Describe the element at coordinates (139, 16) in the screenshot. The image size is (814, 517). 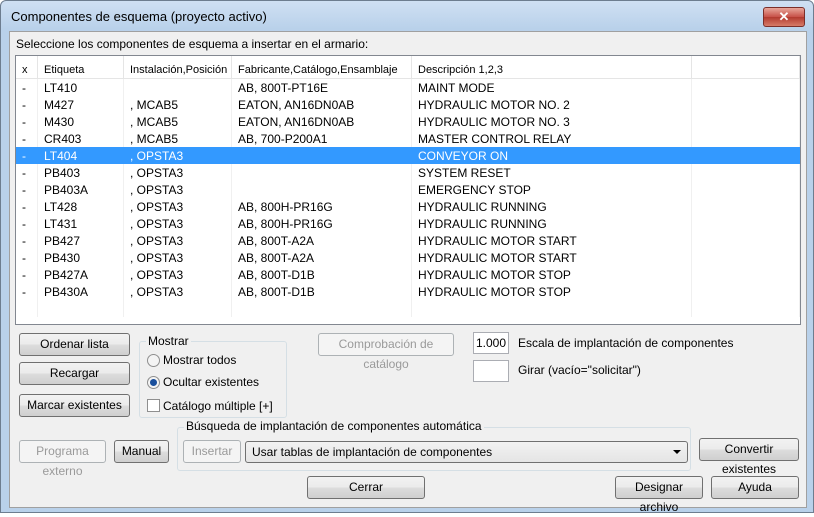
I see `window-title: Componentes de esquema (proyecto activo)` at that location.